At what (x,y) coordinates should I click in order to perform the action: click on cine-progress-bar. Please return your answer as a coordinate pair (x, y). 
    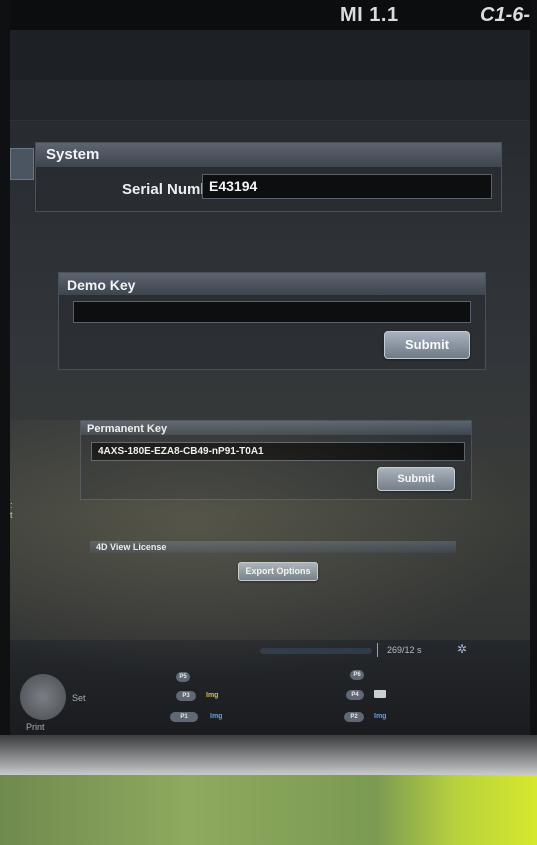
    Looking at the image, I should click on (316, 651).